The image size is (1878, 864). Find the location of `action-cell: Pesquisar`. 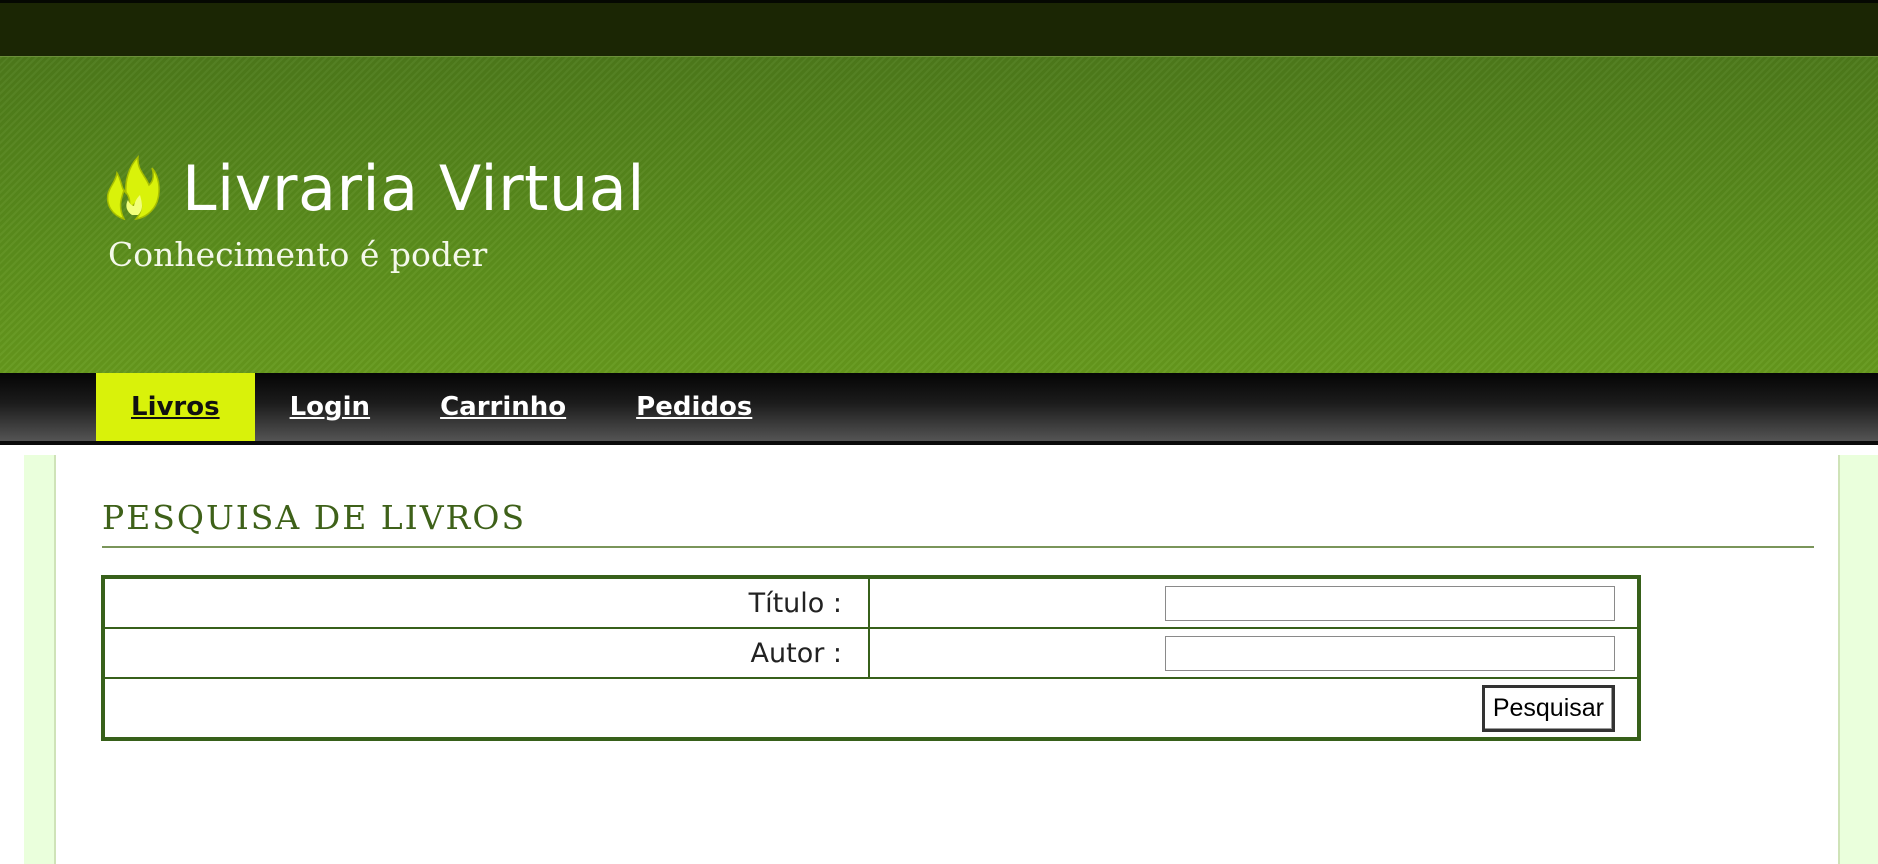

action-cell: Pesquisar is located at coordinates (871, 708).